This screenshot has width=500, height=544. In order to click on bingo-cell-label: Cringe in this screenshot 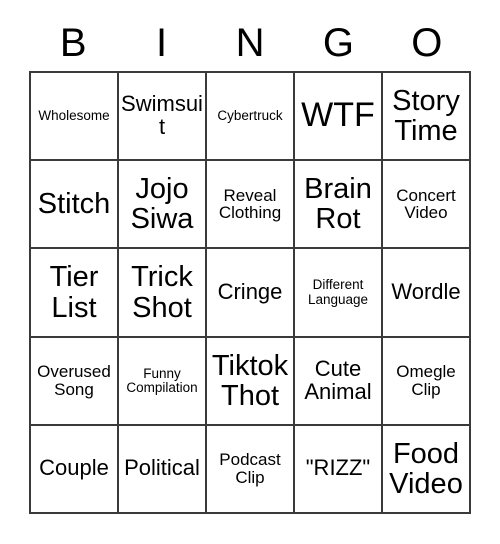, I will do `click(250, 292)`.